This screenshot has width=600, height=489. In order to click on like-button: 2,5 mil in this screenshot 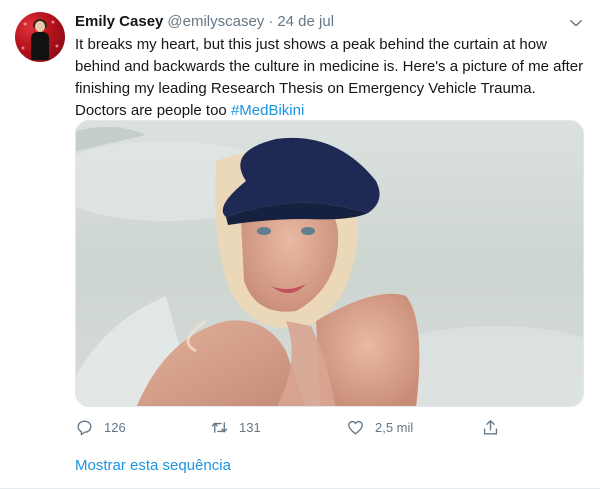, I will do `click(379, 427)`.